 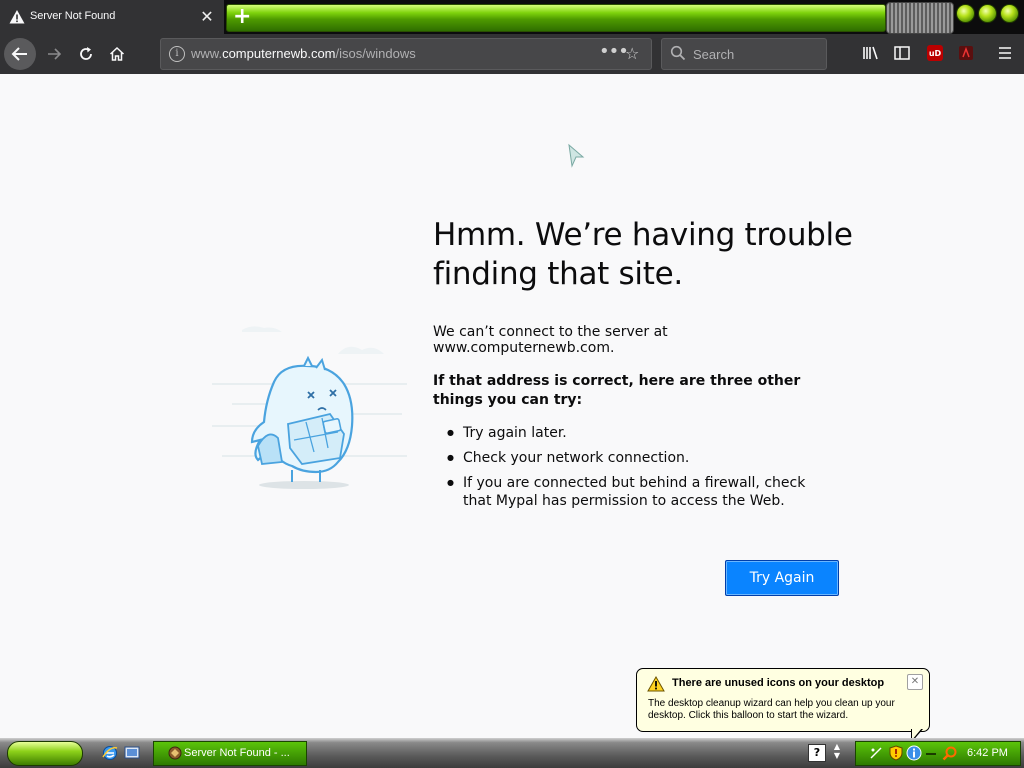 I want to click on reload-button, so click(x=86, y=54).